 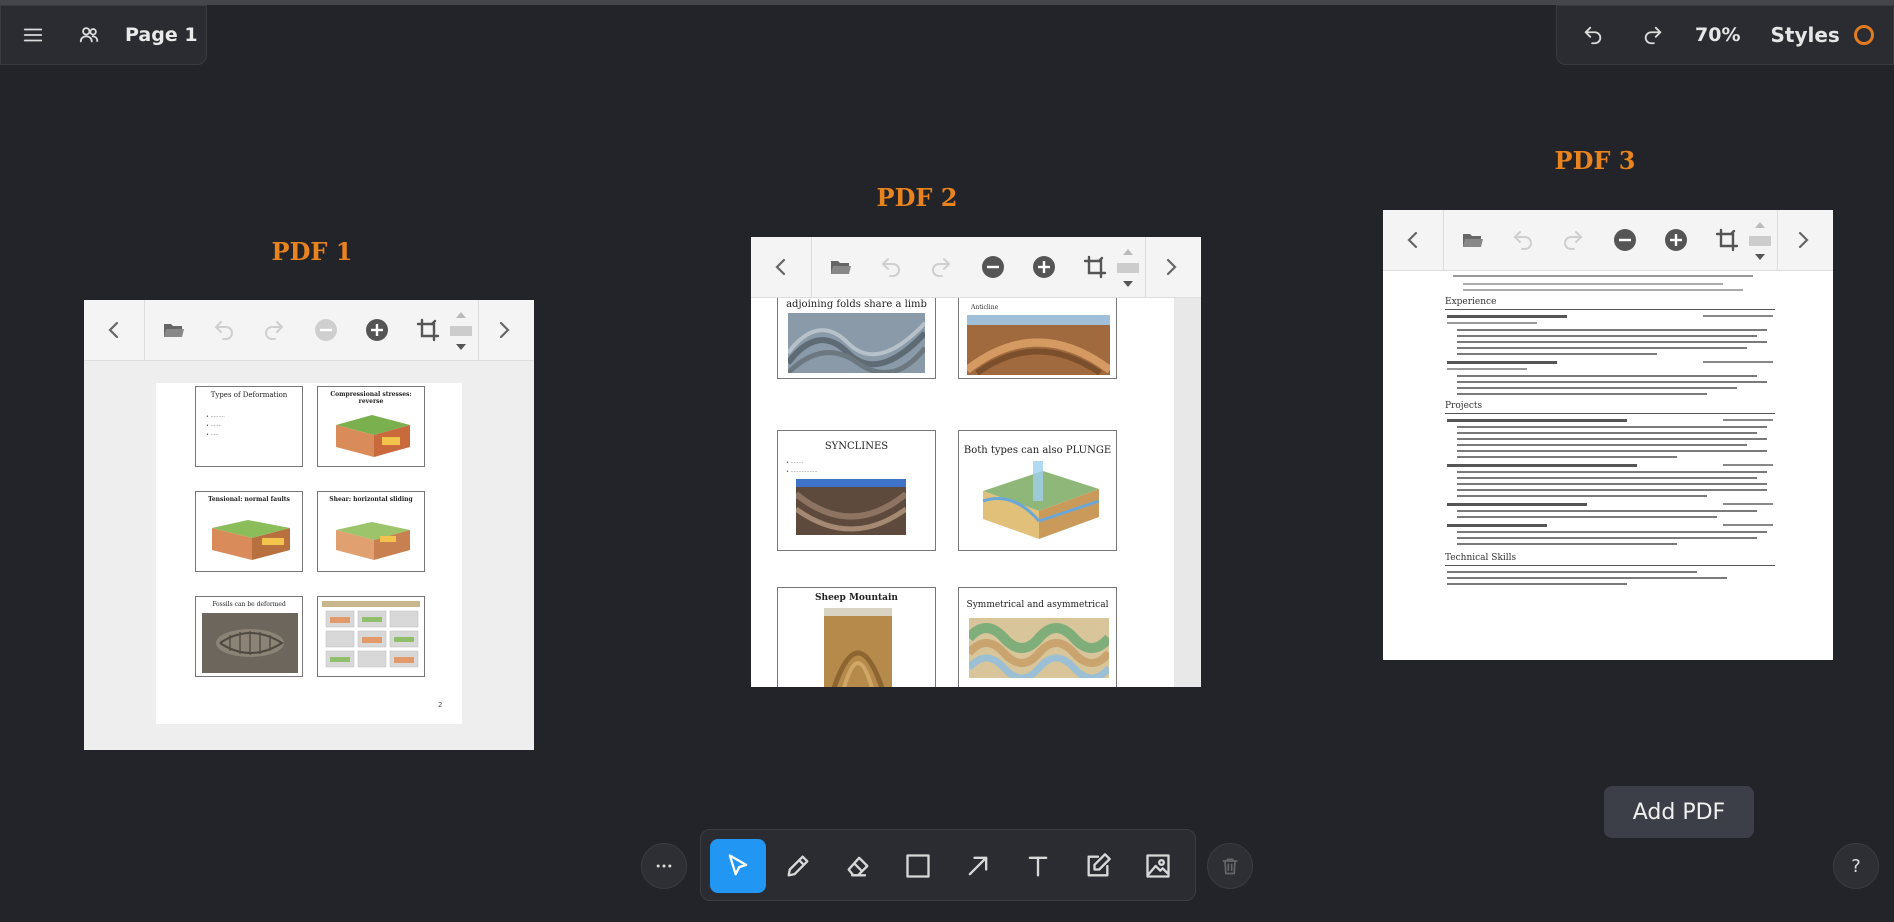 What do you see at coordinates (1717, 35) in the screenshot?
I see `zoom-level: 70%` at bounding box center [1717, 35].